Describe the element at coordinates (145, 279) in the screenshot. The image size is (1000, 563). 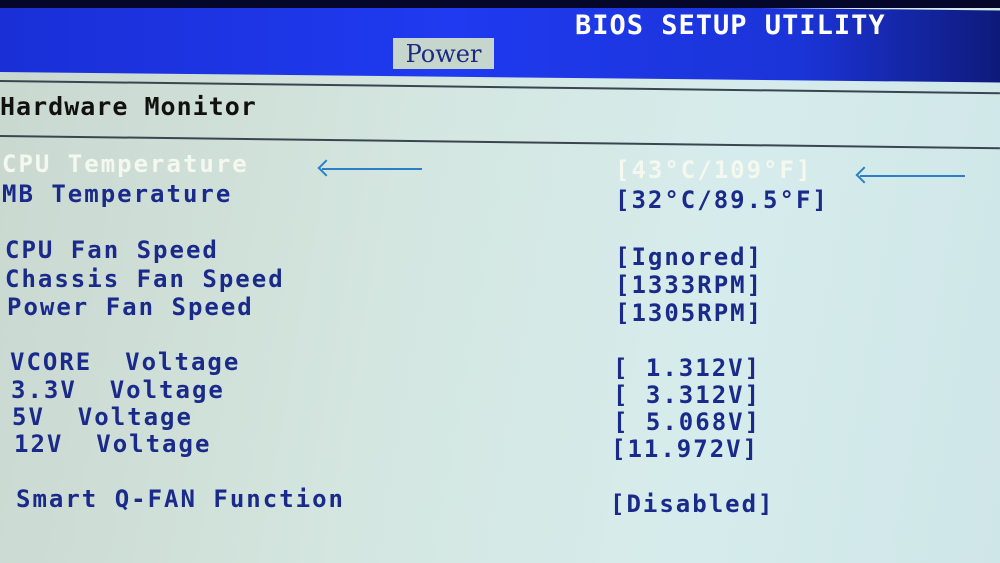
I see `item-label-chassis-fan-speed: Chassis Fan Speed` at that location.